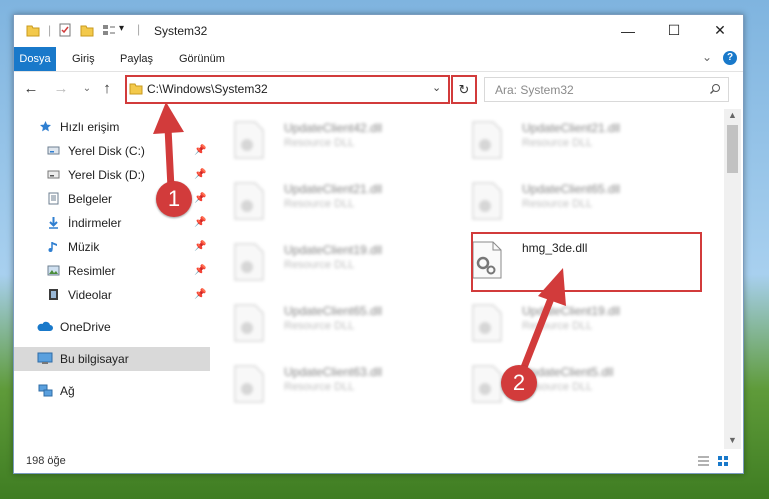  I want to click on downloads-icon, so click(53, 223).